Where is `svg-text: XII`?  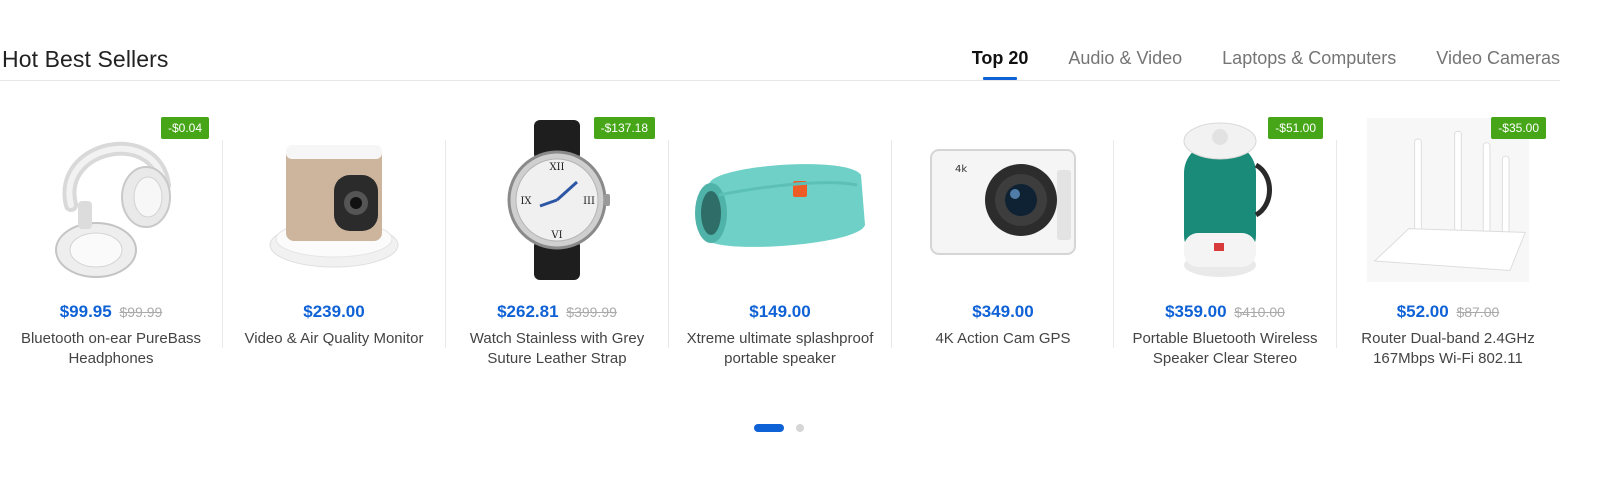
svg-text: XII is located at coordinates (556, 167).